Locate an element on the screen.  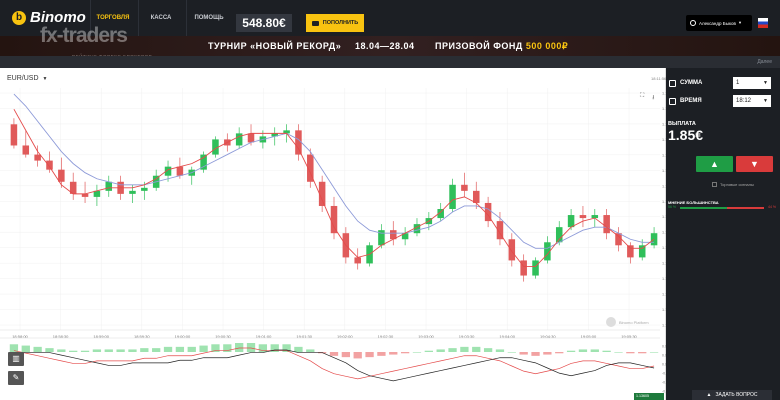
trend-up-icon: ▲ is located at coordinates (714, 164).